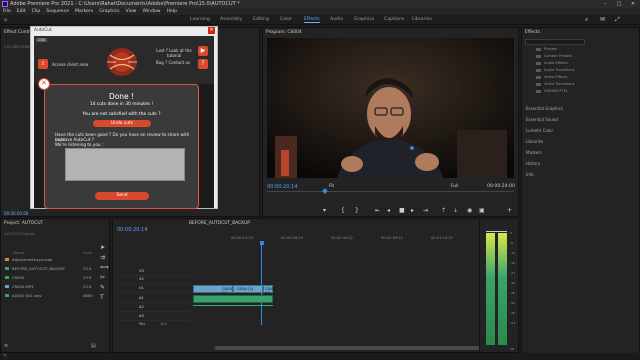 The image size is (640, 360). I want to click on tab-effects: Effects, so click(532, 32).